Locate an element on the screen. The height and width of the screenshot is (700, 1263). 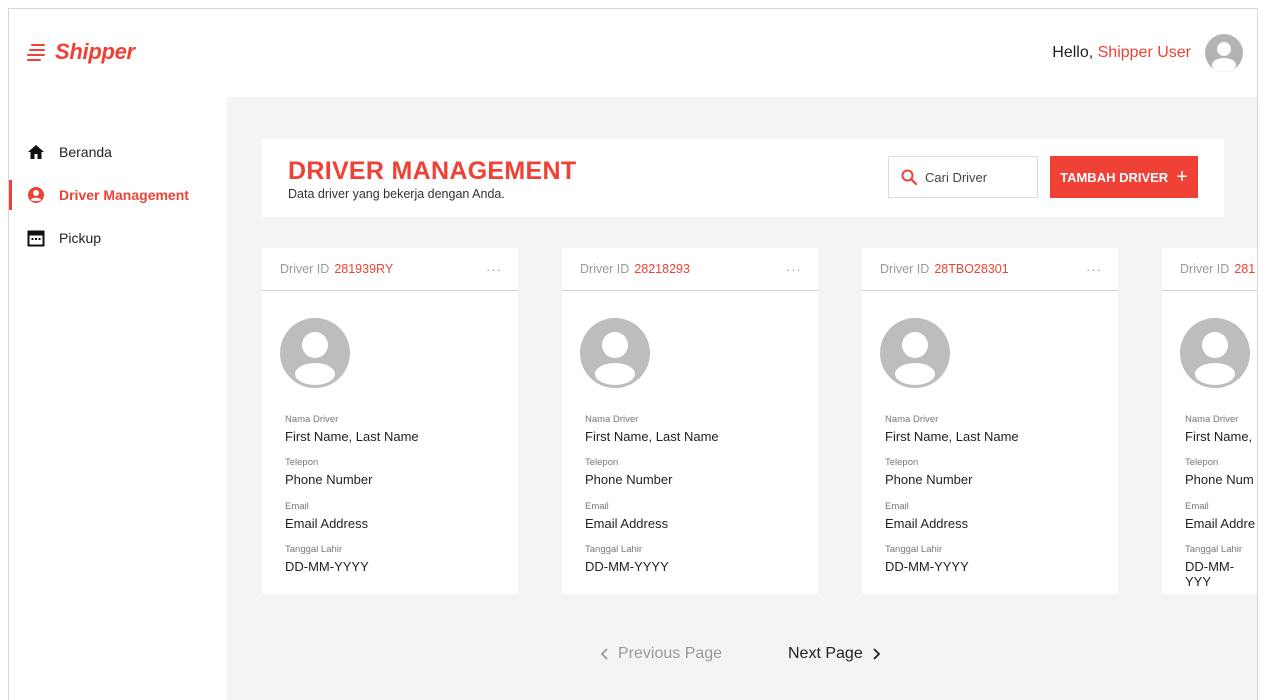
page-title: DRIVER MANAGEMENT is located at coordinates (432, 171).